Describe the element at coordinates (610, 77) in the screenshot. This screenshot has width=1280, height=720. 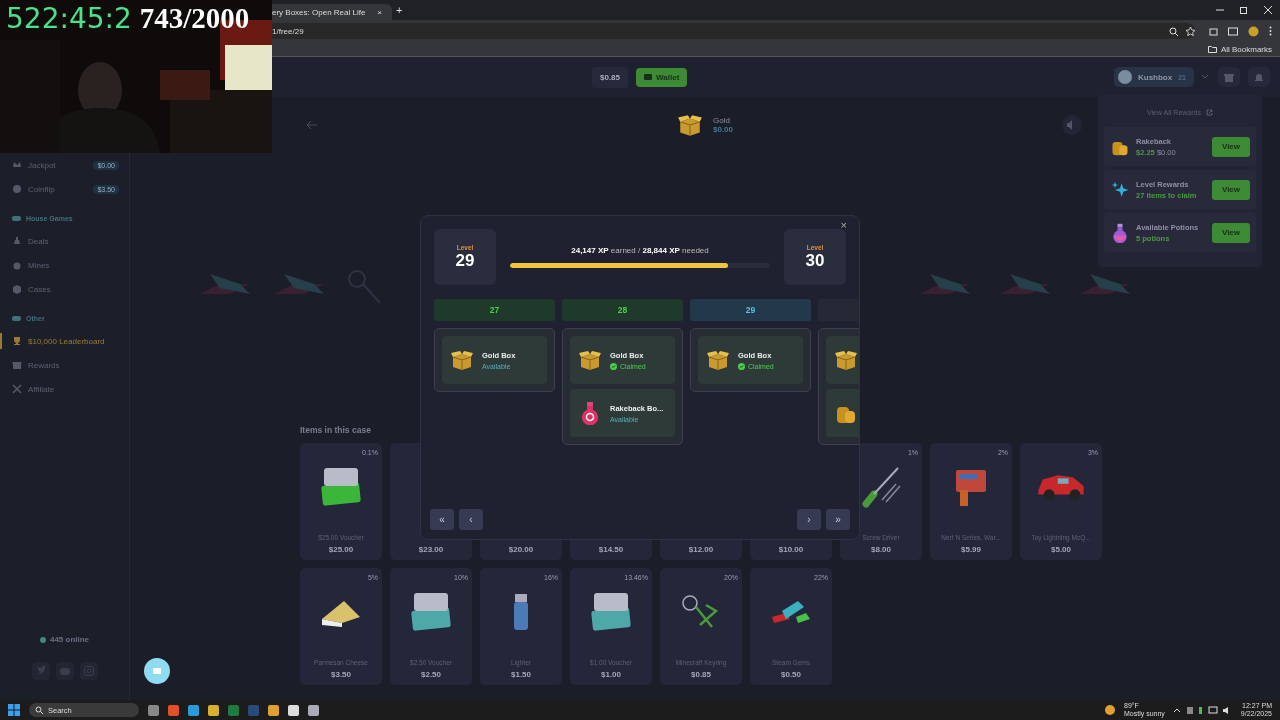
I see `balance-display: $0.85` at that location.